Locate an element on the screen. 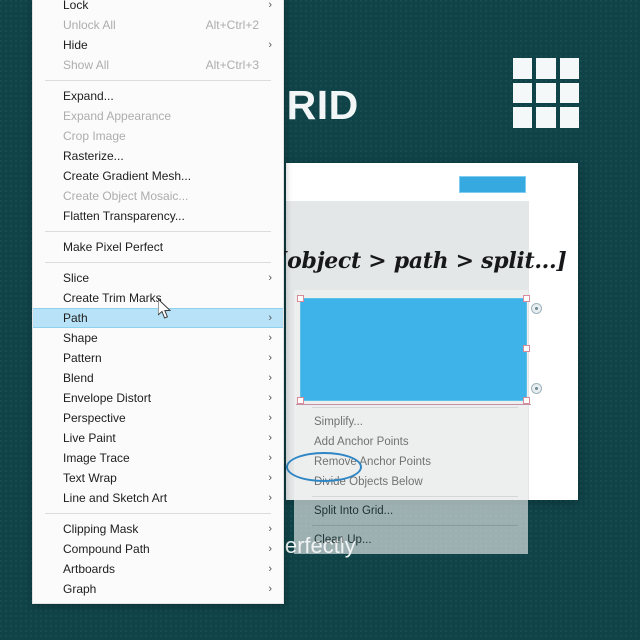  menu-item-live-paint: Live Paint › is located at coordinates (158, 438).